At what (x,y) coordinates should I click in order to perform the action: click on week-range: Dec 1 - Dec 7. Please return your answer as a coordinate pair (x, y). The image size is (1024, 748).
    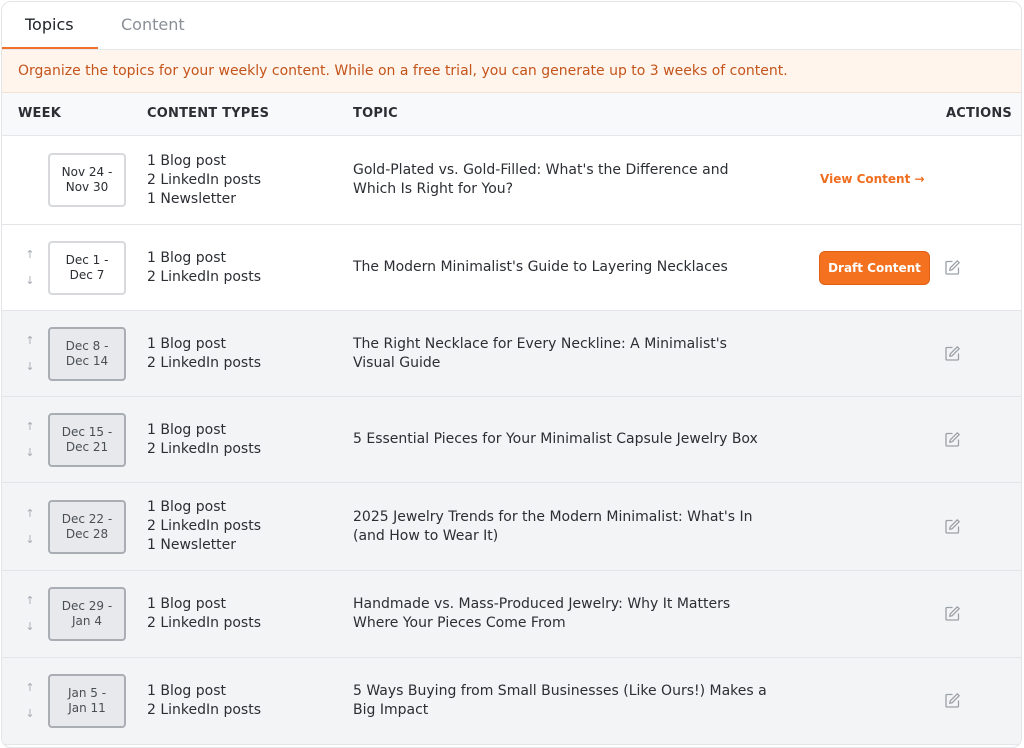
    Looking at the image, I should click on (87, 267).